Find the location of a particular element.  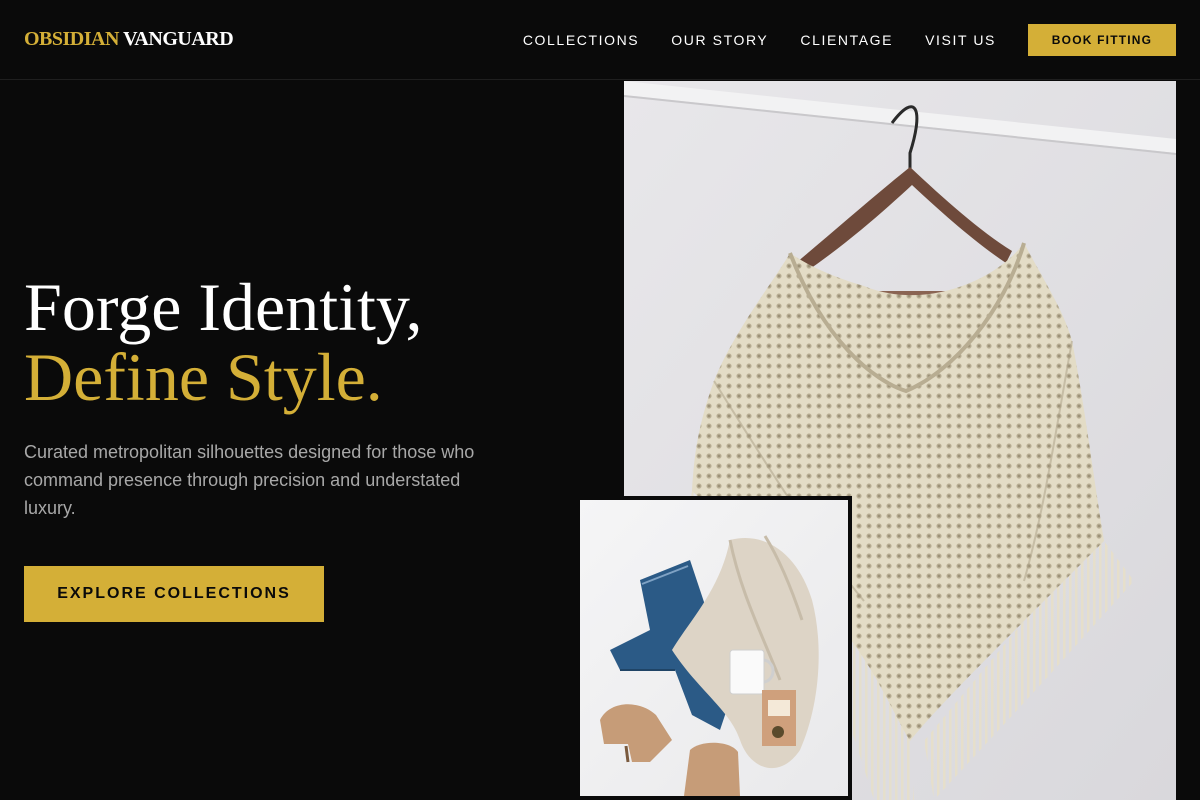

brand-name-part1: OBSIDIAN is located at coordinates (71, 39).